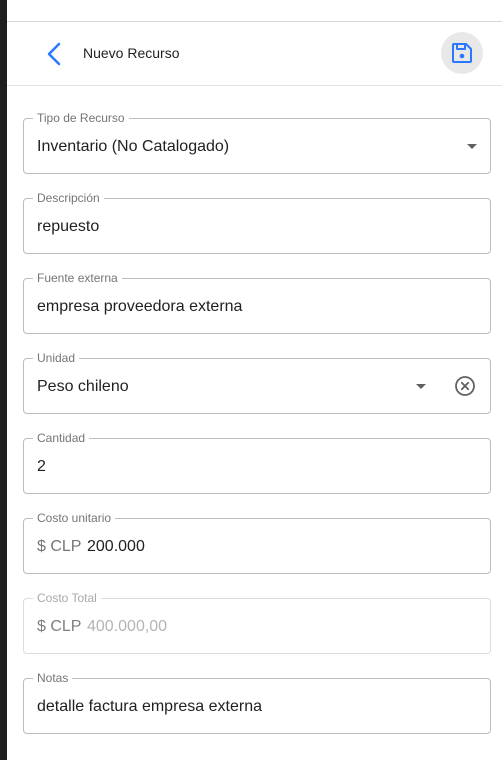  I want to click on tipo-recurso-label: Tipo de Recurso, so click(81, 118).